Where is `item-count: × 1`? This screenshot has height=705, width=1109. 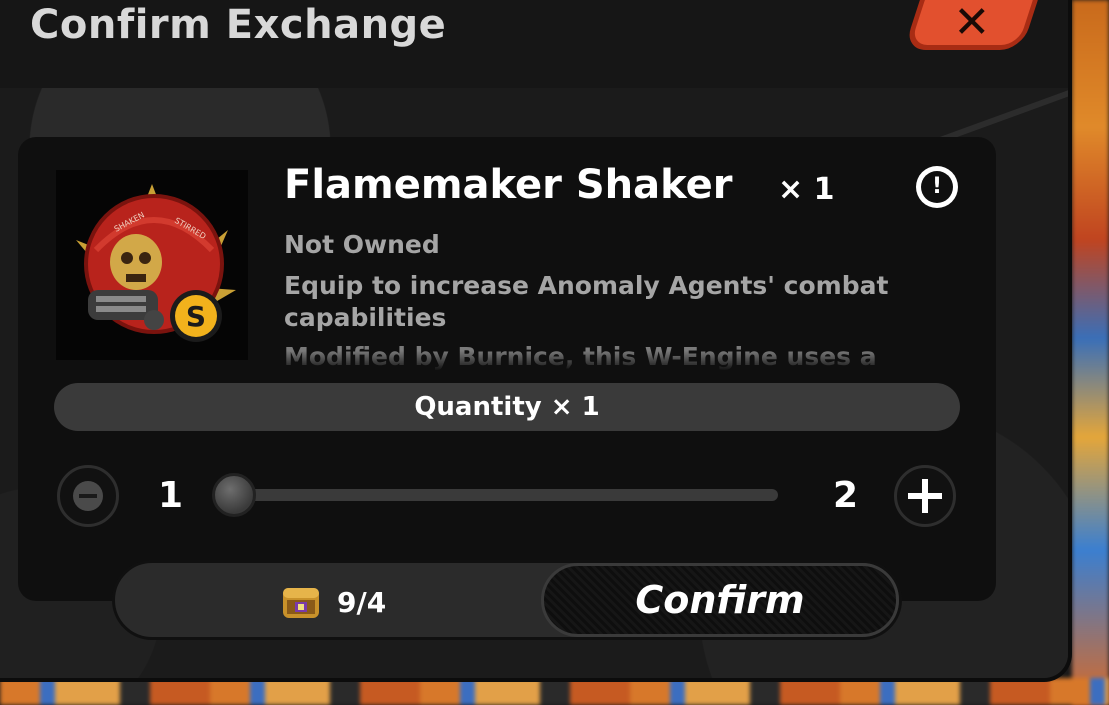 item-count: × 1 is located at coordinates (806, 189).